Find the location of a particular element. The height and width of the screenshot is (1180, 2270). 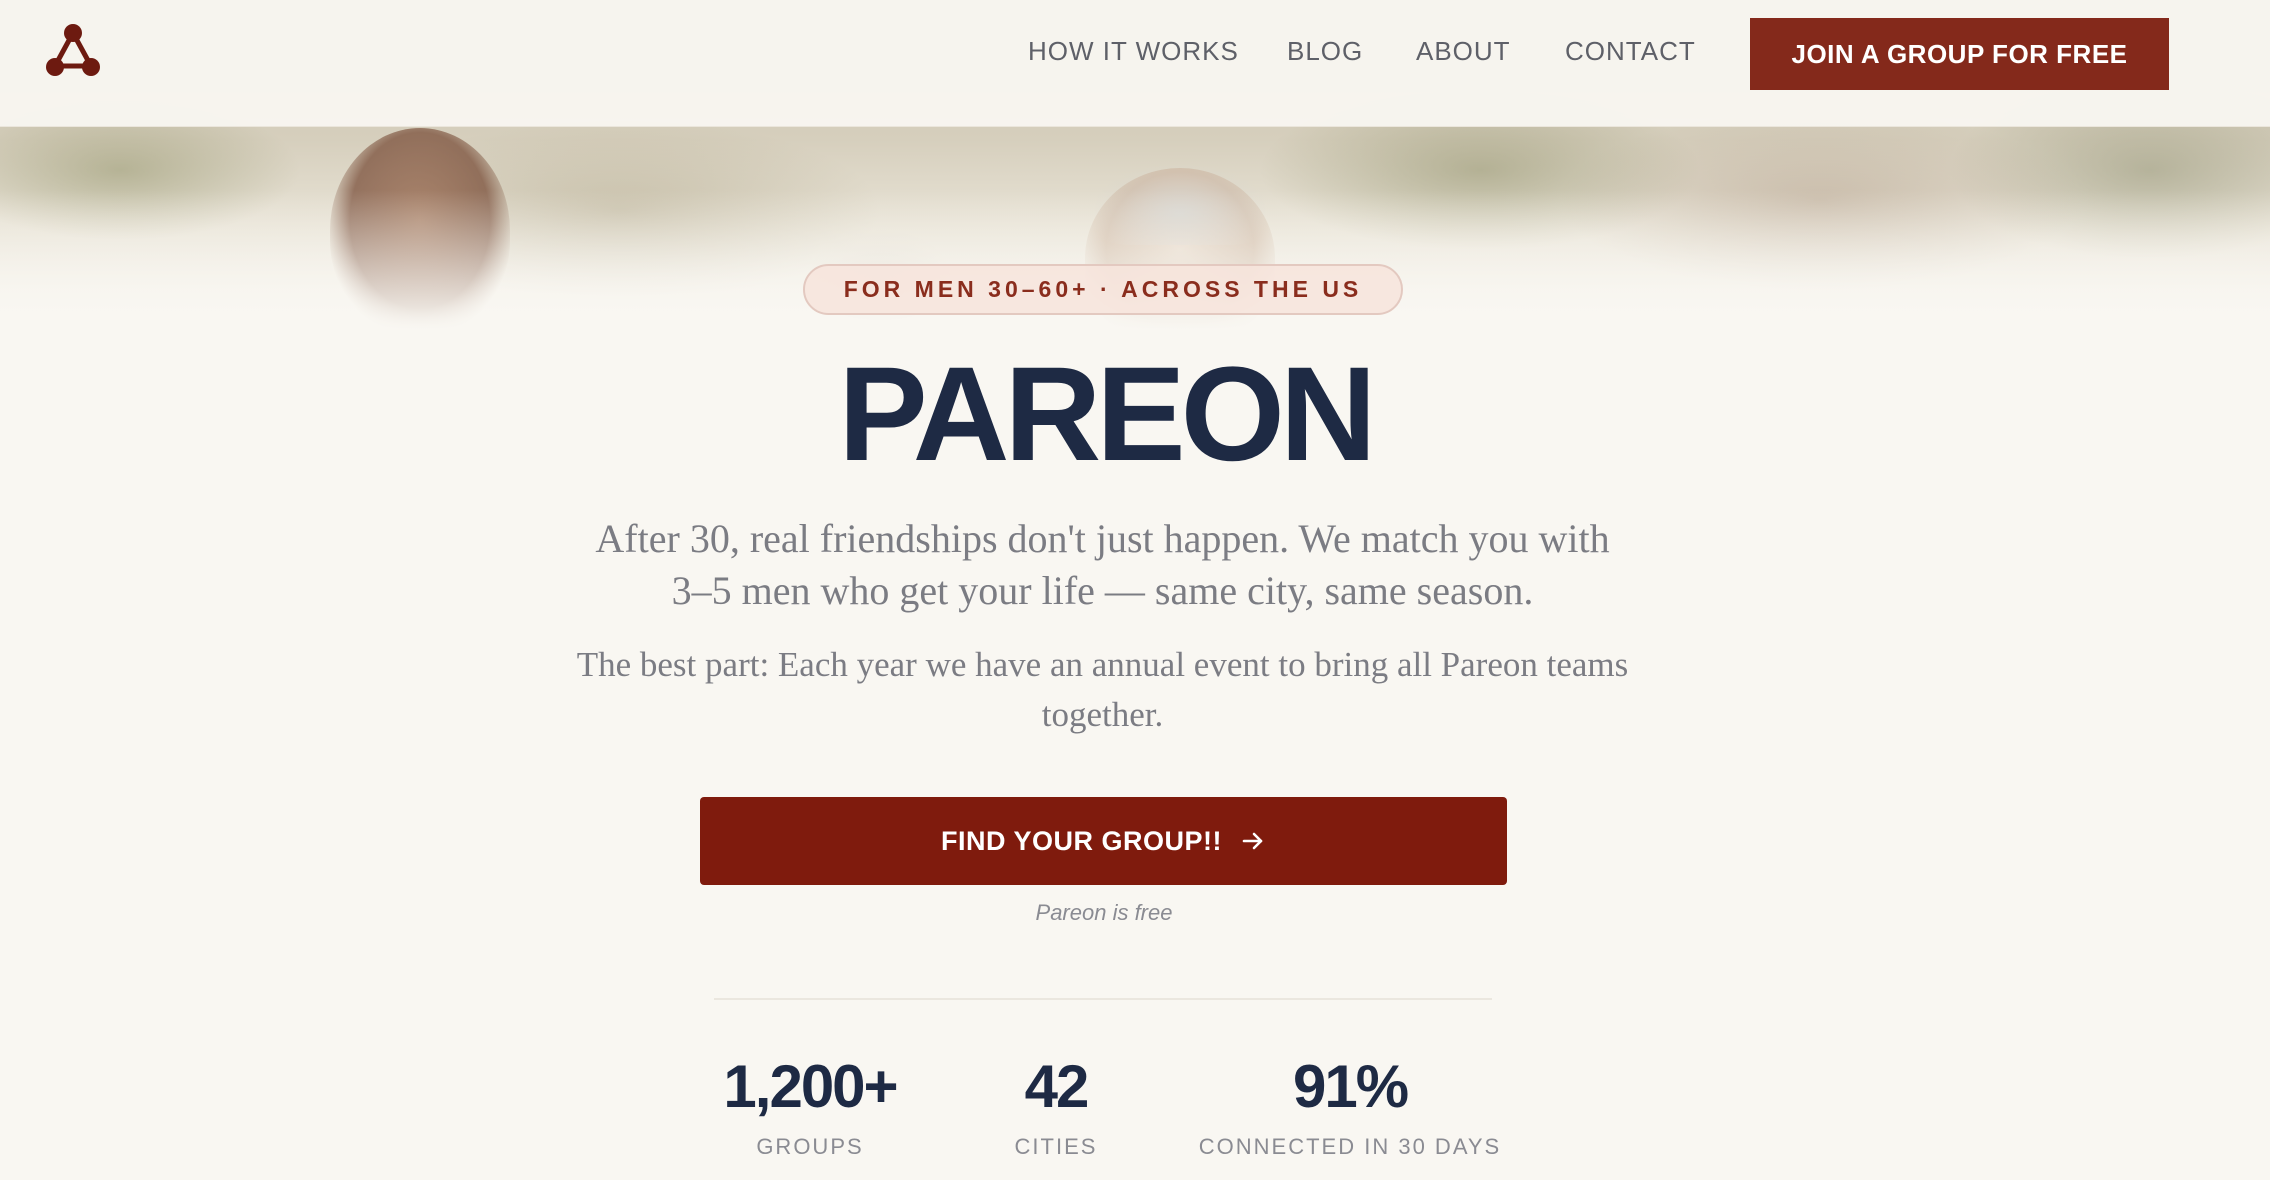

stats-divider is located at coordinates (1103, 999).